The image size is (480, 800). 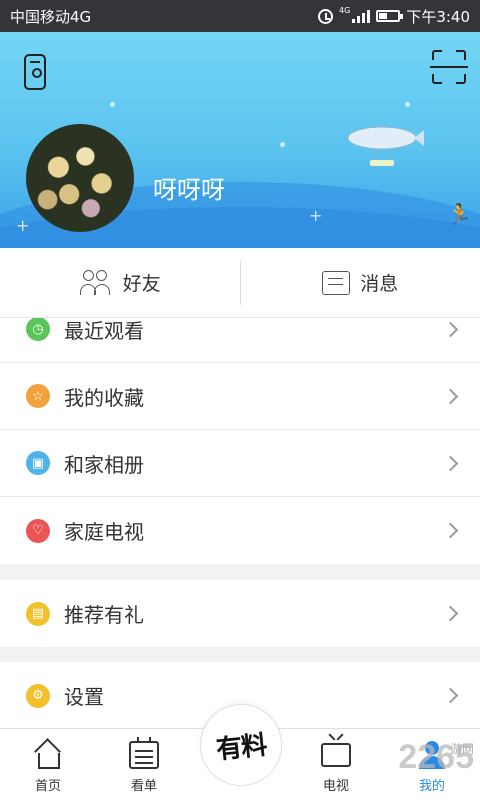 What do you see at coordinates (104, 464) in the screenshot?
I see `menu-item-label: 和家相册` at bounding box center [104, 464].